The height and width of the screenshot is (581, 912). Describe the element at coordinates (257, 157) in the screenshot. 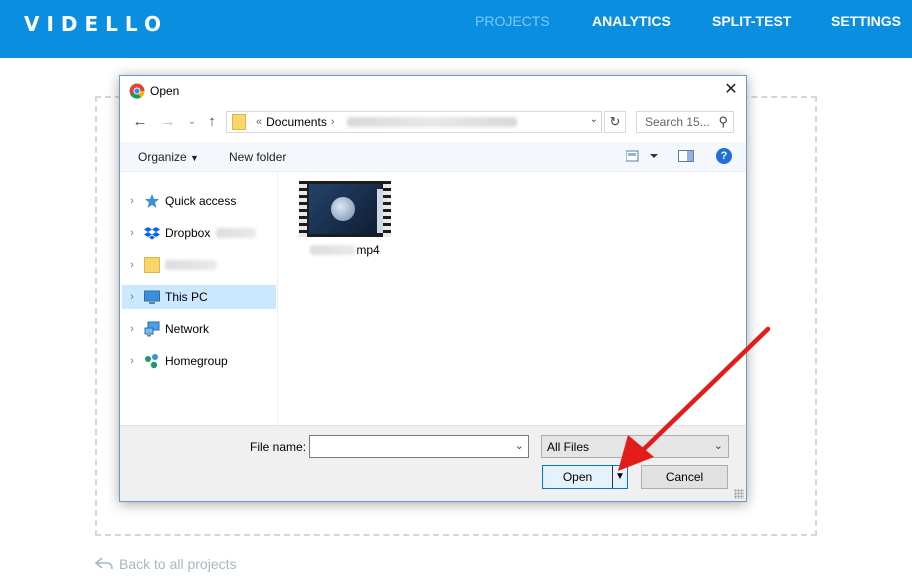

I see `new-folder-button: New folder` at that location.